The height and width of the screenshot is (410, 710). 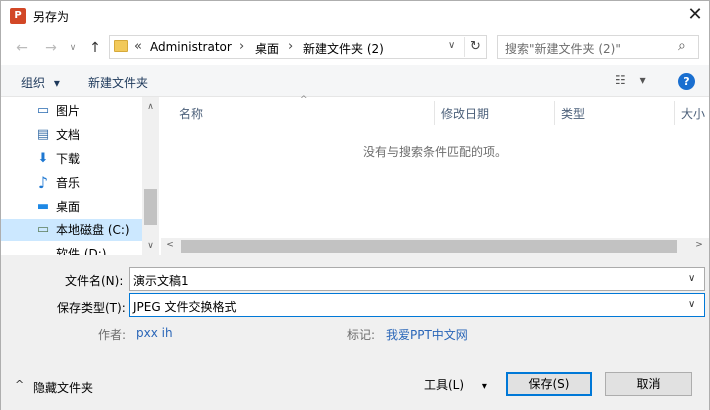 I want to click on tools-label: 工具(L), so click(x=444, y=385).